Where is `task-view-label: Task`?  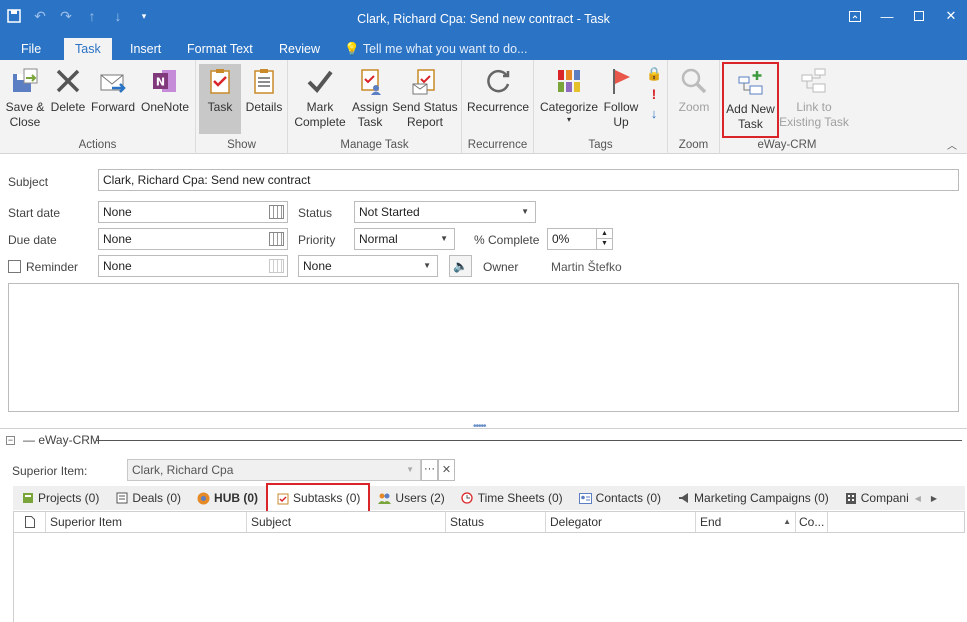
task-view-label: Task is located at coordinates (220, 107).